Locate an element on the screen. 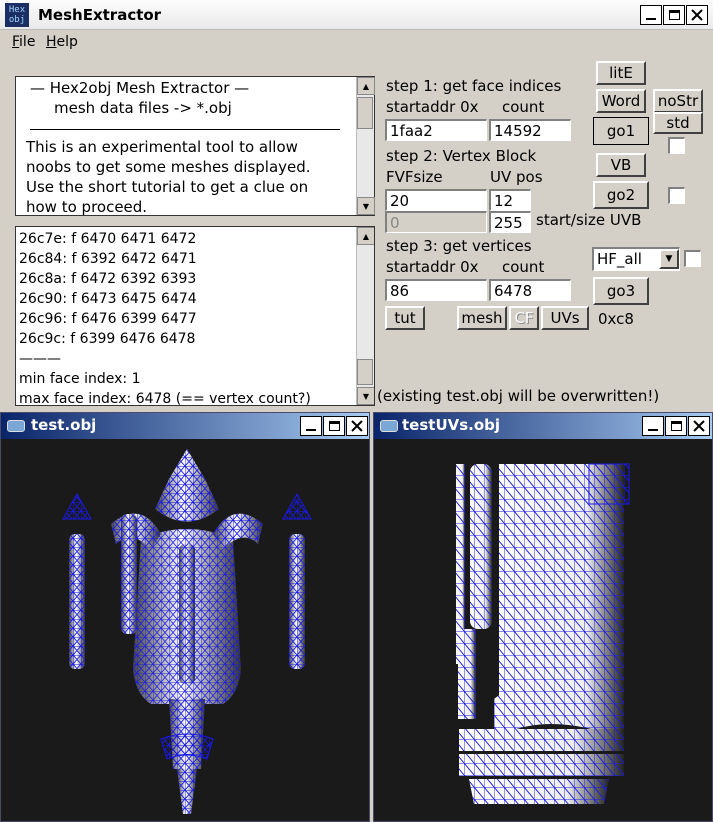 The height and width of the screenshot is (822, 713). preset-dropdown: HF_all ▼ is located at coordinates (636, 259).